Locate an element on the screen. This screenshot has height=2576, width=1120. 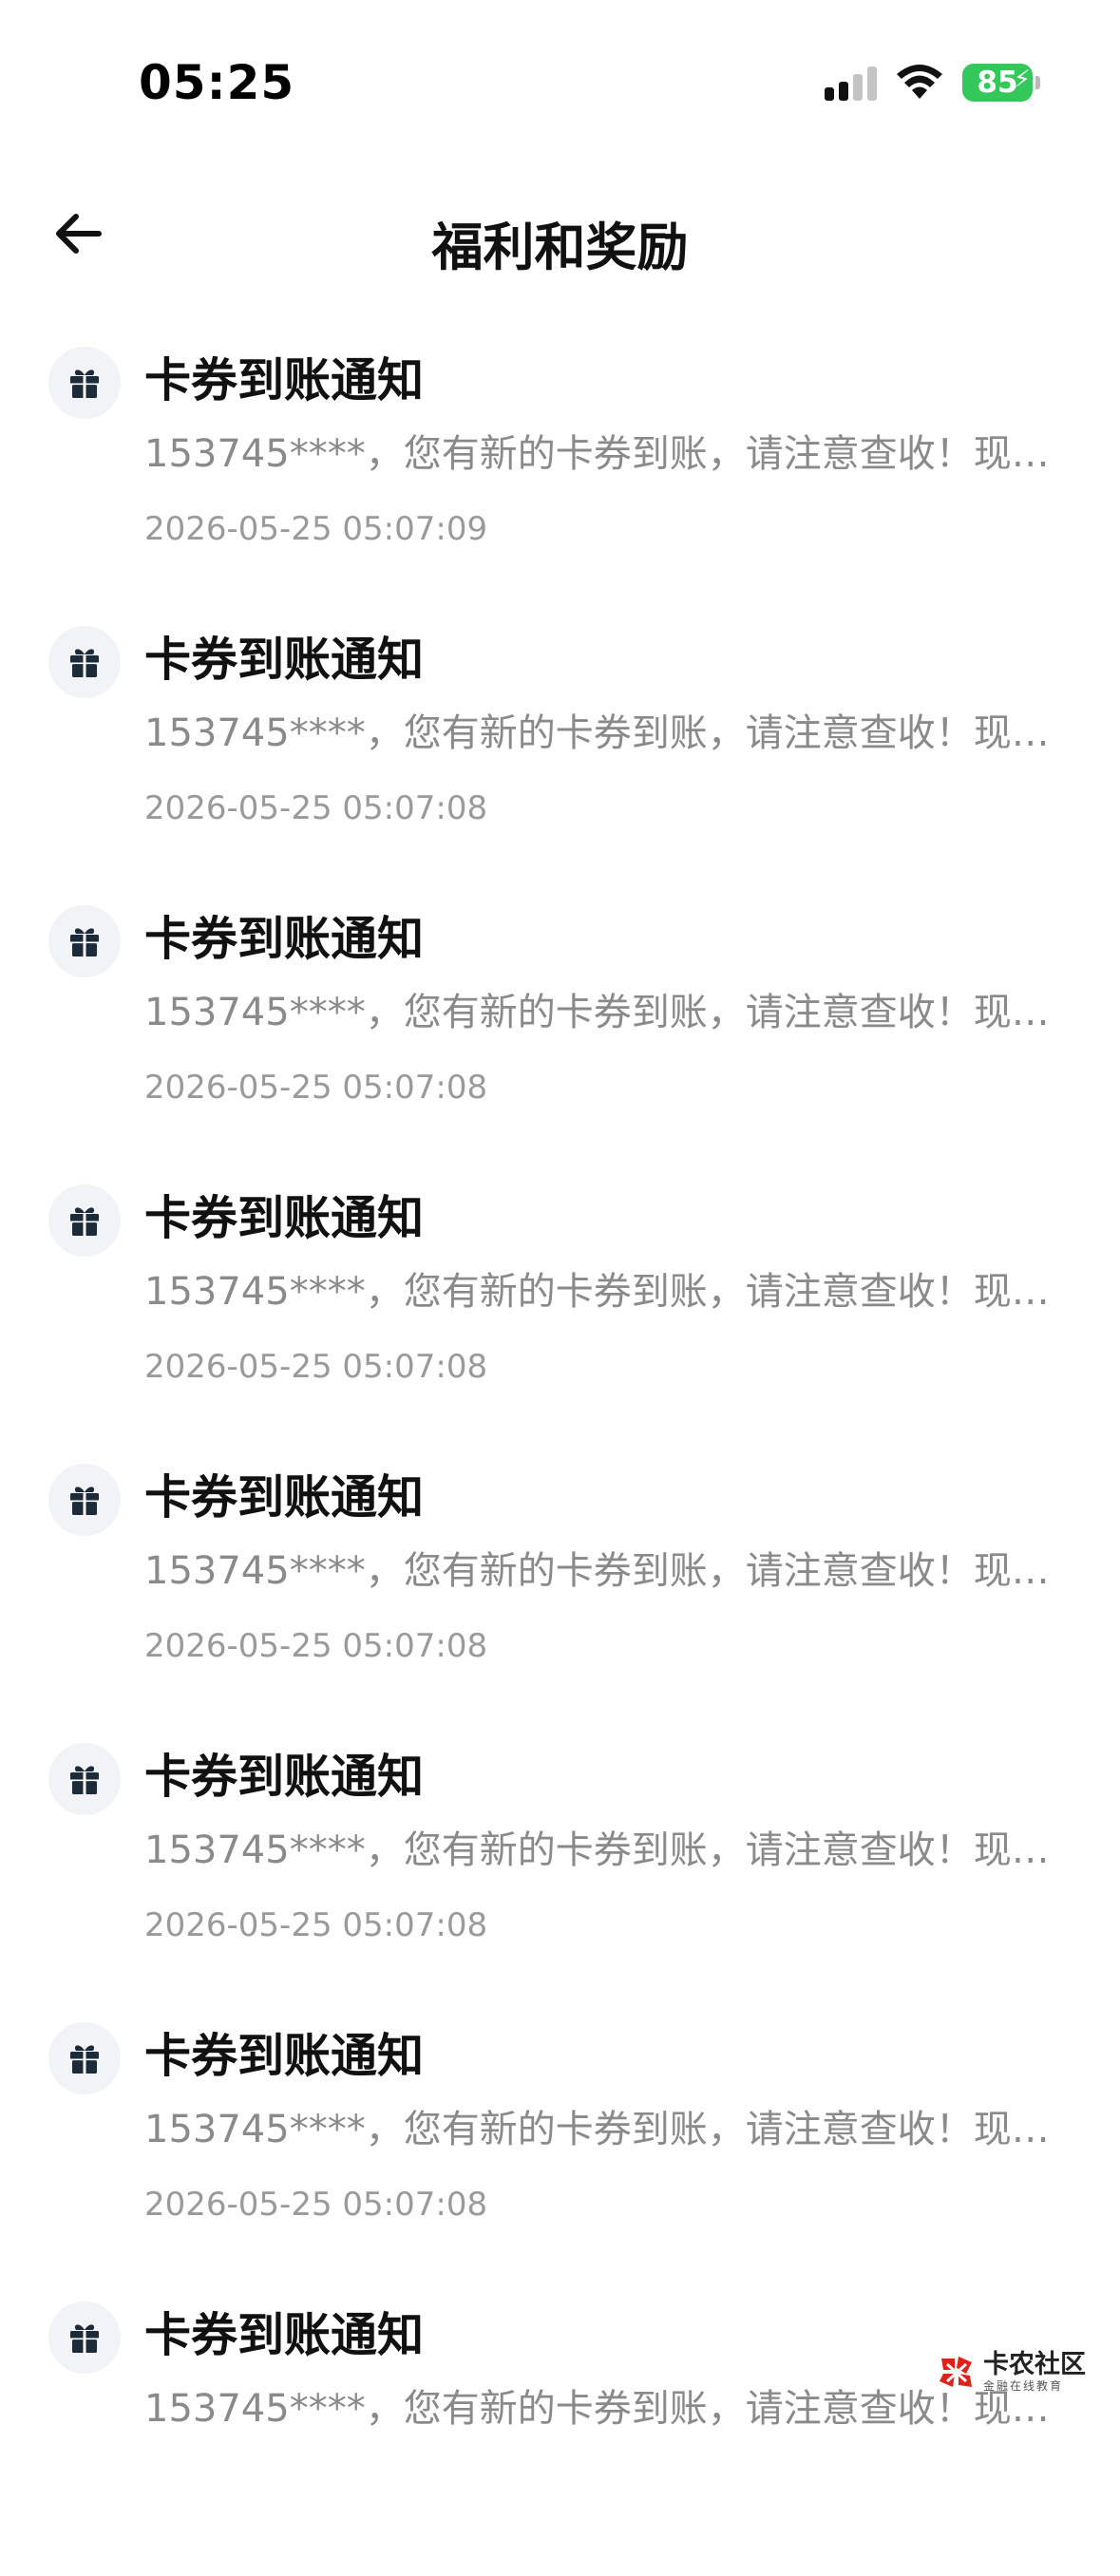
notification-item: 卡券到账通知 153745****，您有新的卡券到账，请注意查收！现金券 is located at coordinates (560, 2436).